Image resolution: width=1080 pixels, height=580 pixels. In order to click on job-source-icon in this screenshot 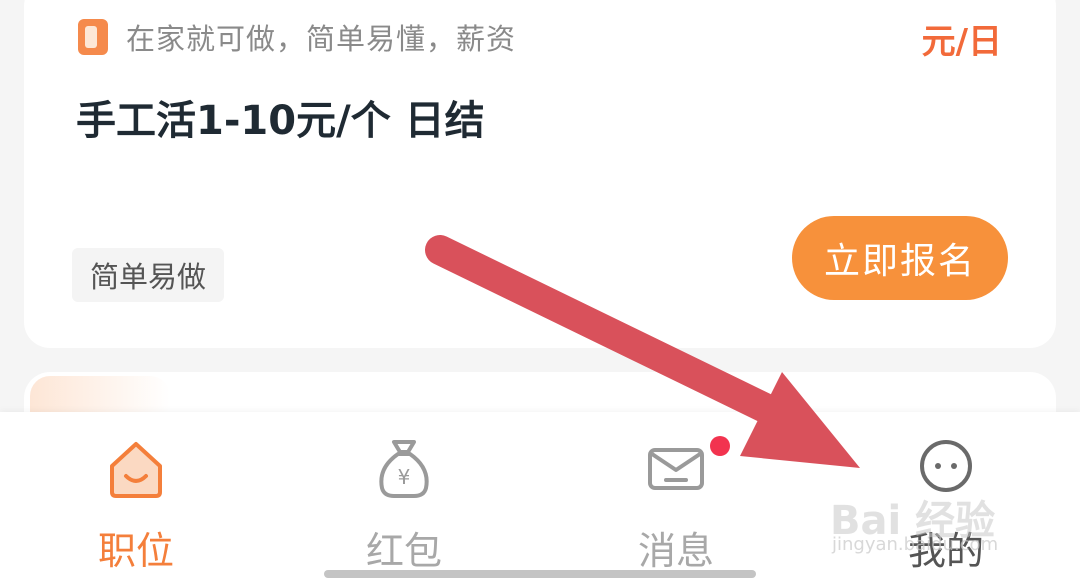, I will do `click(93, 37)`.